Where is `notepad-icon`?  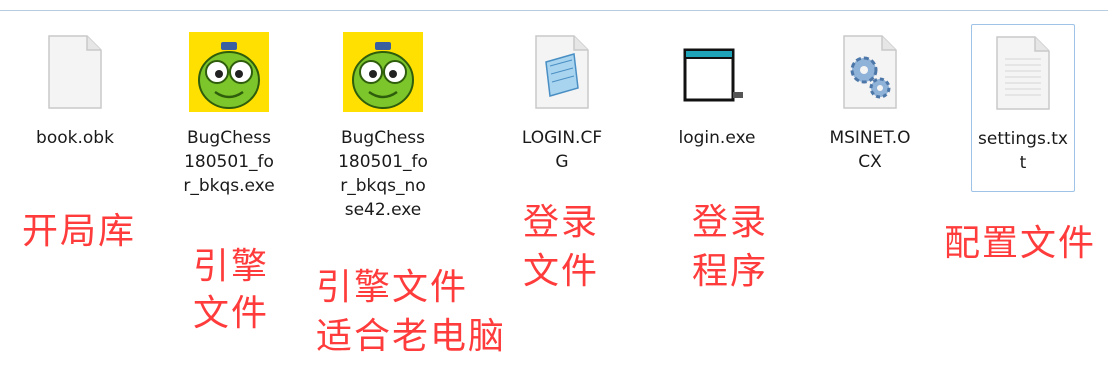 notepad-icon is located at coordinates (562, 72).